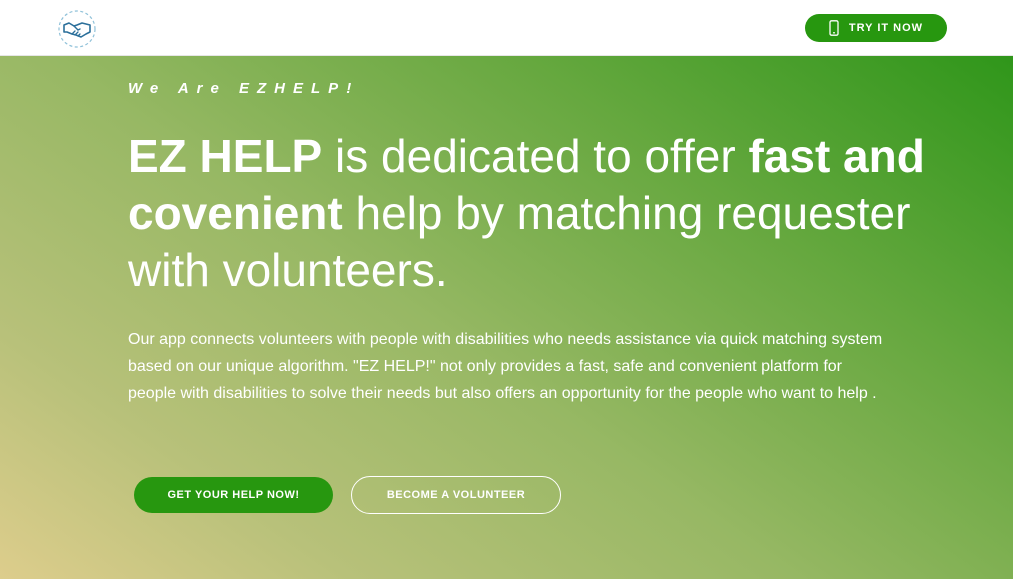 This screenshot has height=579, width=1013. Describe the element at coordinates (535, 156) in the screenshot. I see `headline-text-1: is dedicated to offer` at that location.